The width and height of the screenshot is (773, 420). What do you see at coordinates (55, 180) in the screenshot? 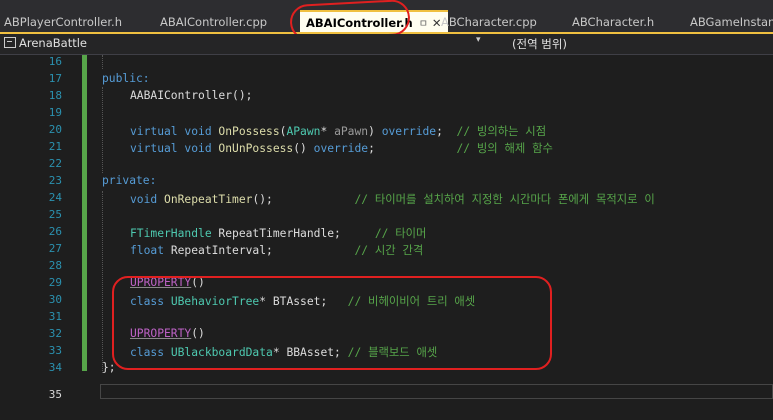
I see `line-number: 23` at bounding box center [55, 180].